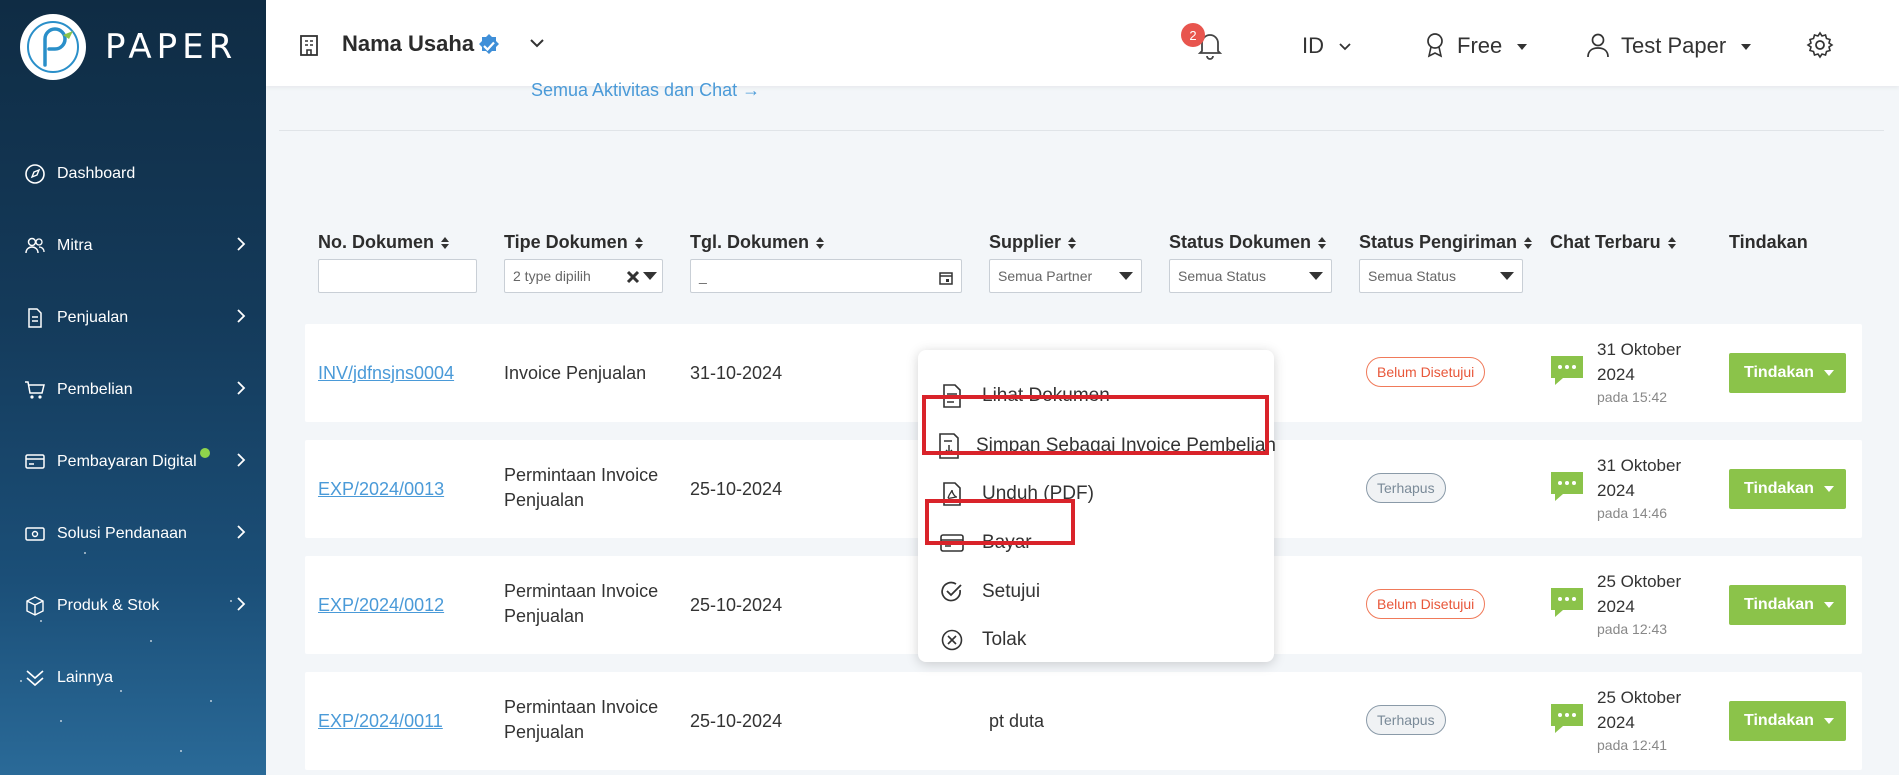  Describe the element at coordinates (1598, 45) in the screenshot. I see `user-icon` at that location.